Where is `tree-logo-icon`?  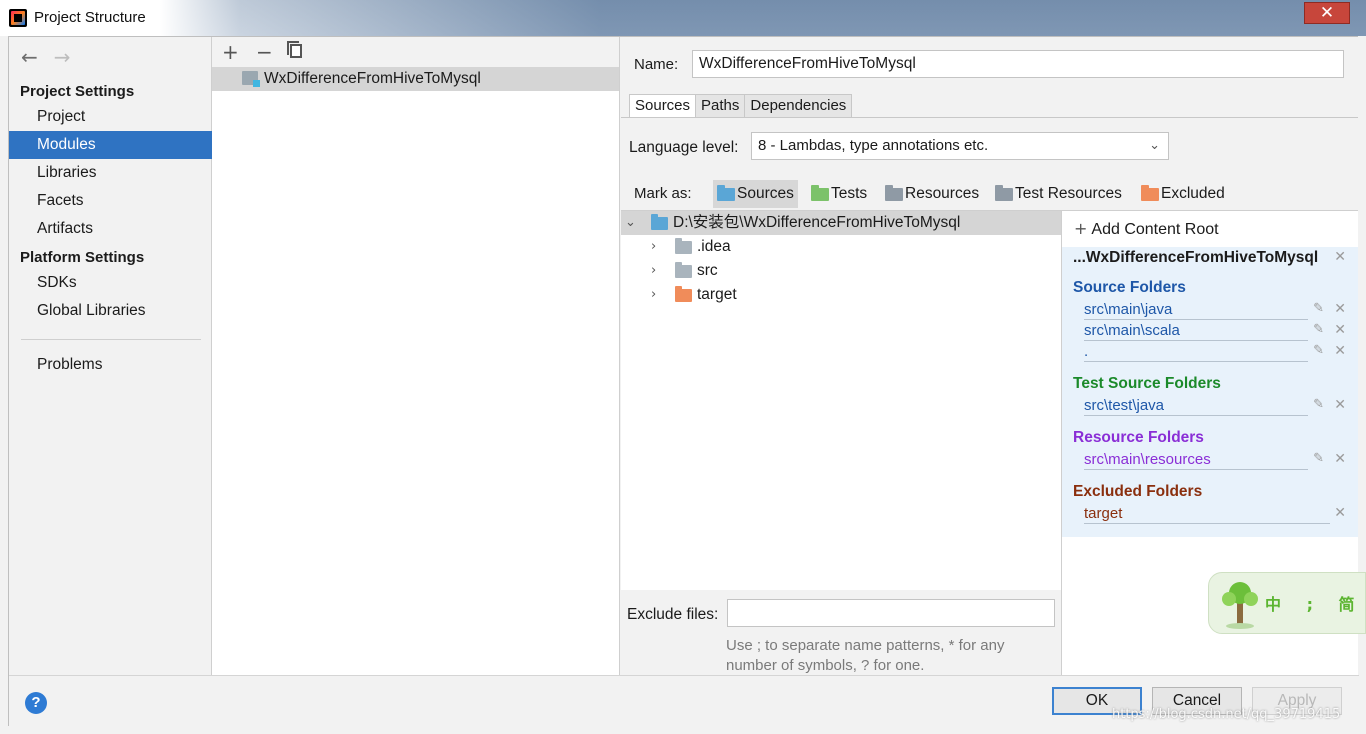 tree-logo-icon is located at coordinates (1240, 605).